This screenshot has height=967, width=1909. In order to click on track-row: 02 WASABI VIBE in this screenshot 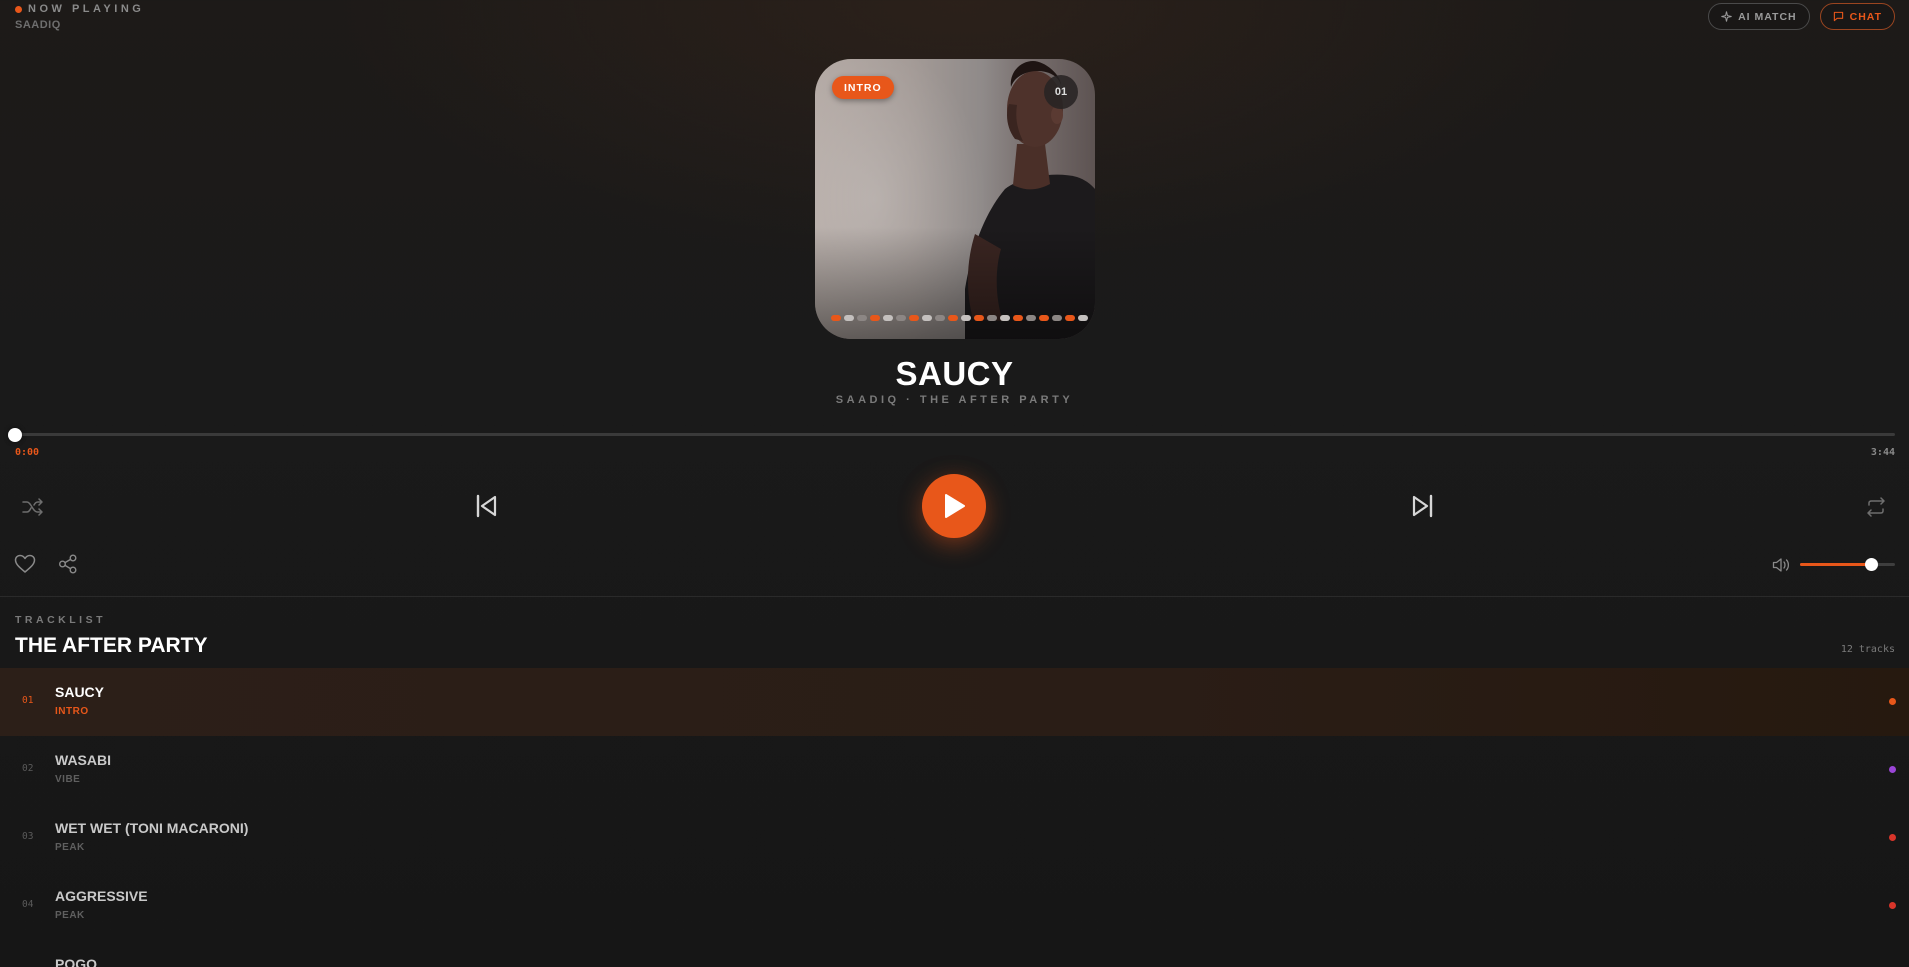, I will do `click(954, 770)`.